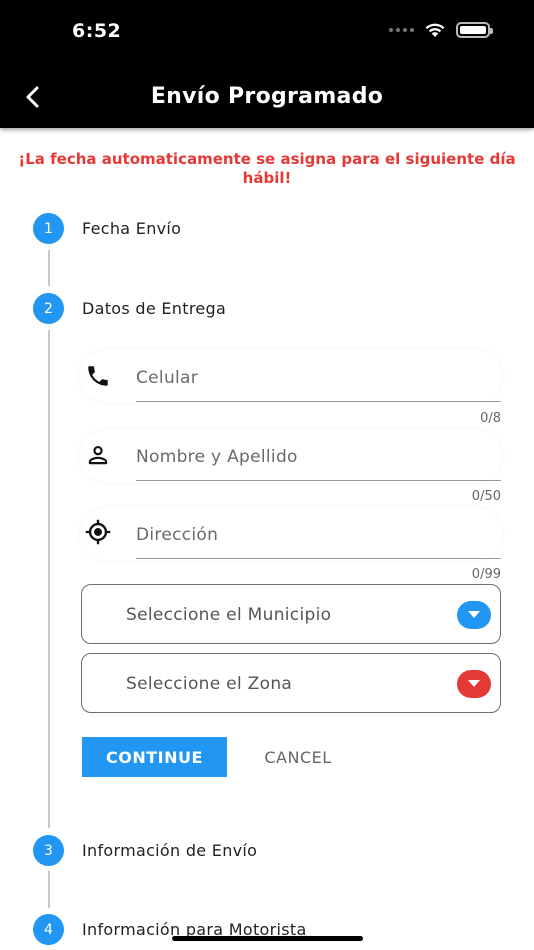  What do you see at coordinates (98, 455) in the screenshot?
I see `person-icon` at bounding box center [98, 455].